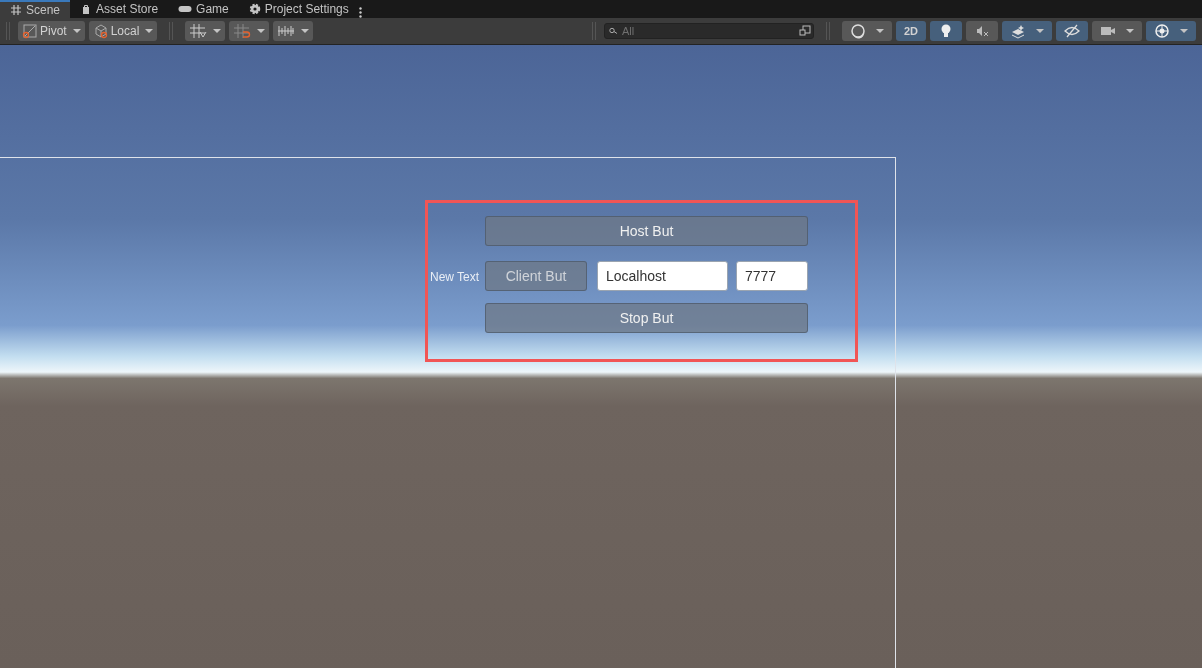  I want to click on pivot-dropdown: Pivot, so click(51, 31).